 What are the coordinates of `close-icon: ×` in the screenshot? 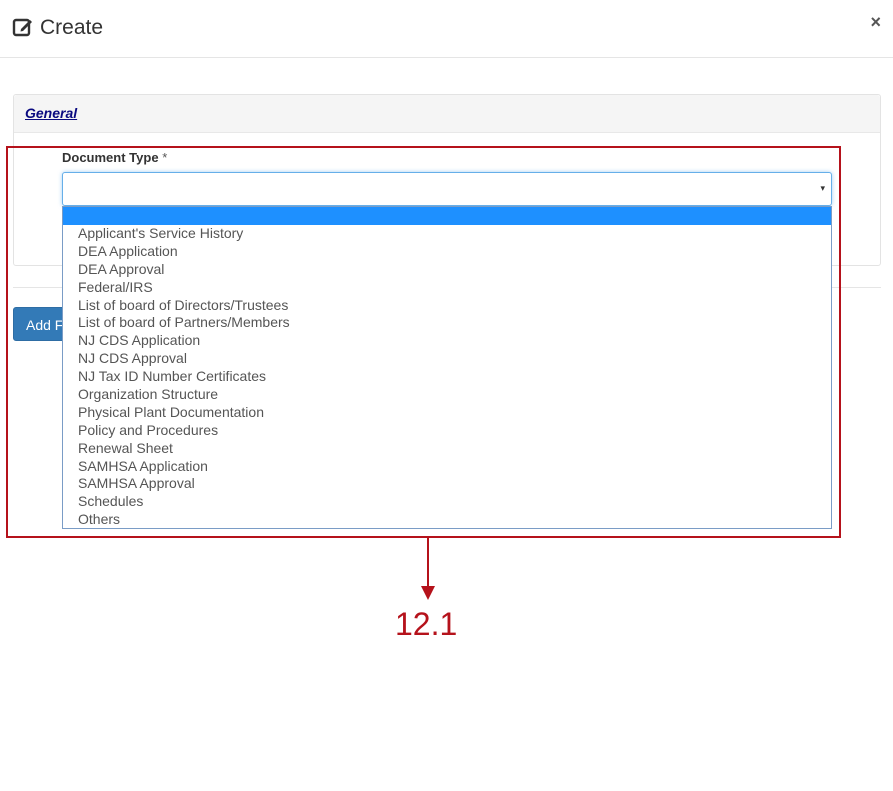 It's located at (875, 22).